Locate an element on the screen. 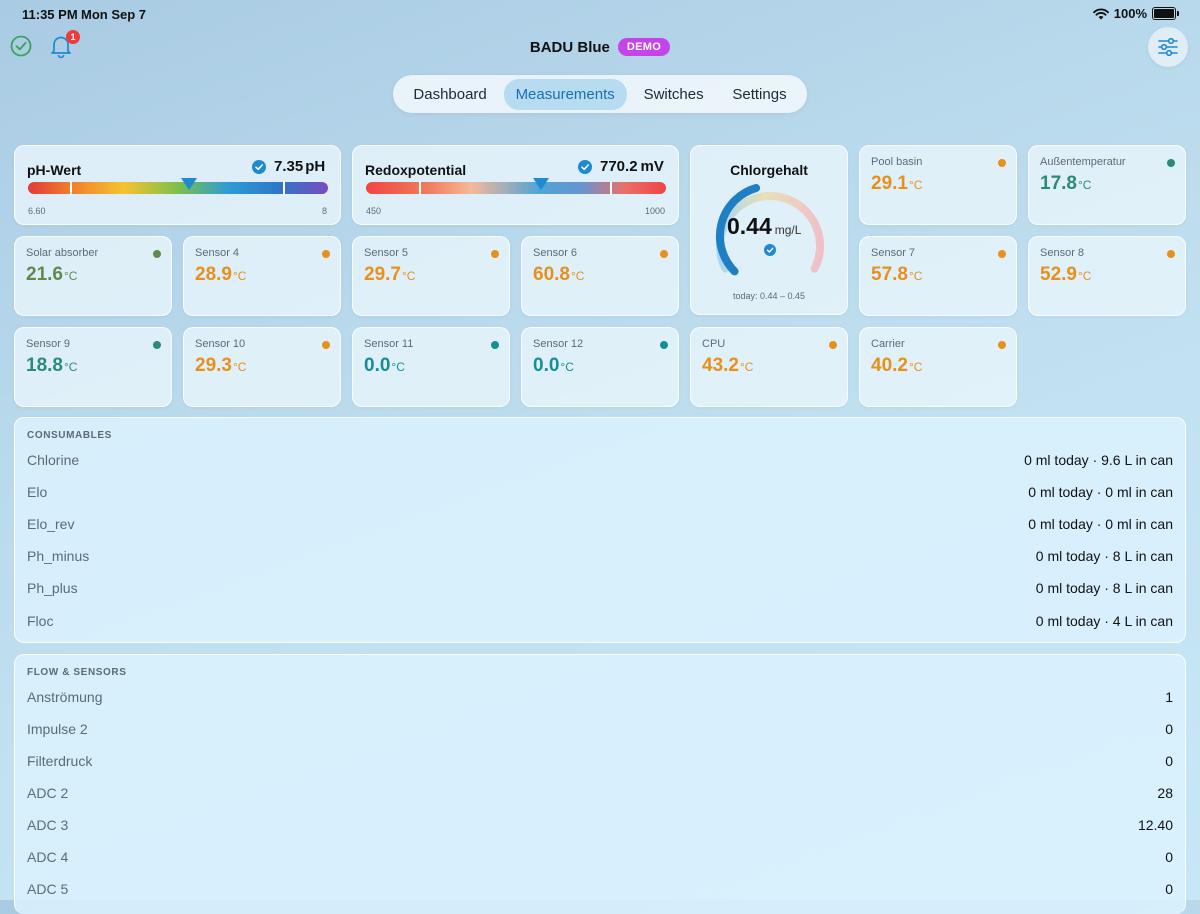  sensor-label: CPU is located at coordinates (714, 344).